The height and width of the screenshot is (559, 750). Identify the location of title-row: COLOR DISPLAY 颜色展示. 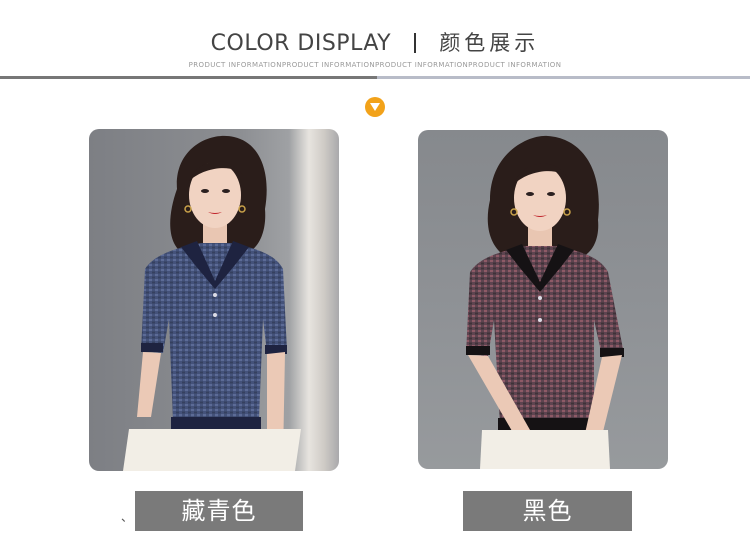
(375, 42).